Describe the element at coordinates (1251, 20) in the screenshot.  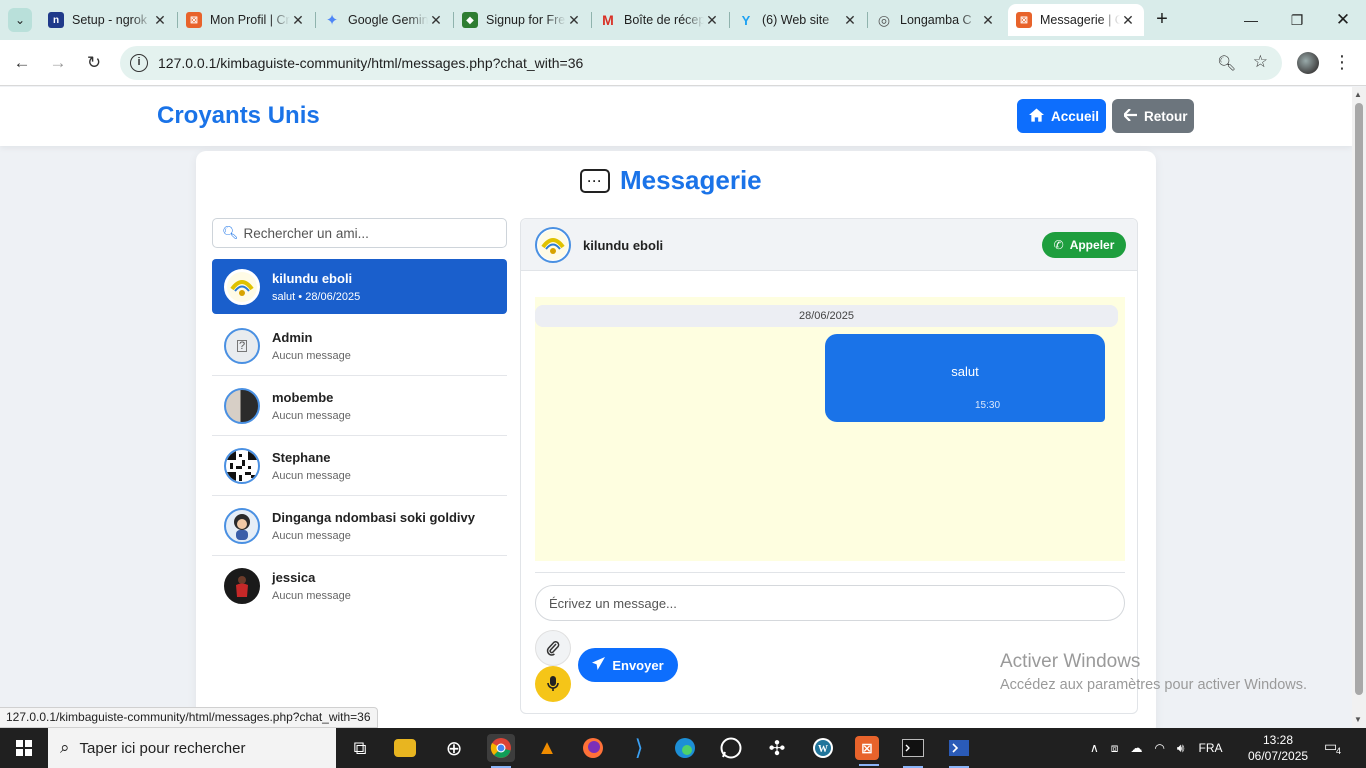
I see `minimize-icon: —` at that location.